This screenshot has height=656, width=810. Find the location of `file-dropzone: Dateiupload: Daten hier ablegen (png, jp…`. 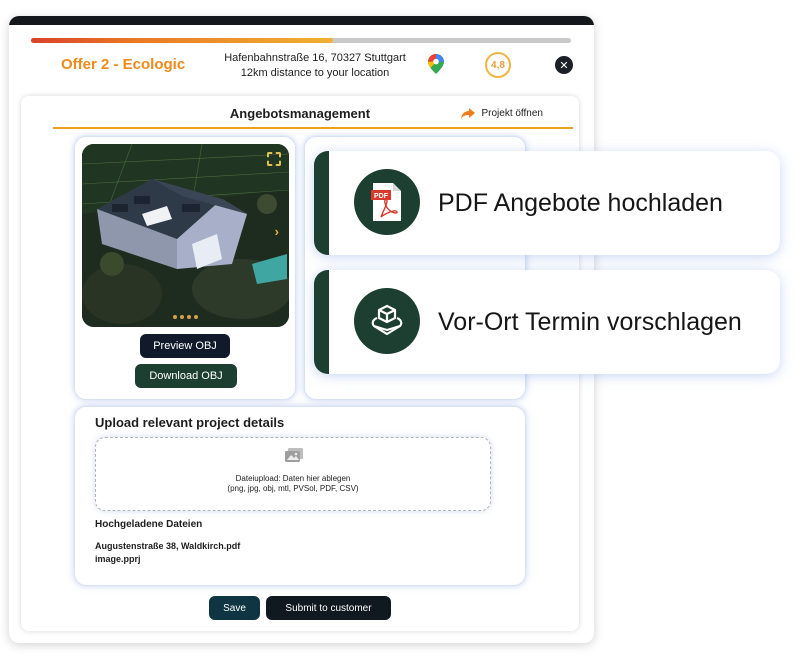

file-dropzone: Dateiupload: Daten hier ablegen (png, jp… is located at coordinates (293, 474).